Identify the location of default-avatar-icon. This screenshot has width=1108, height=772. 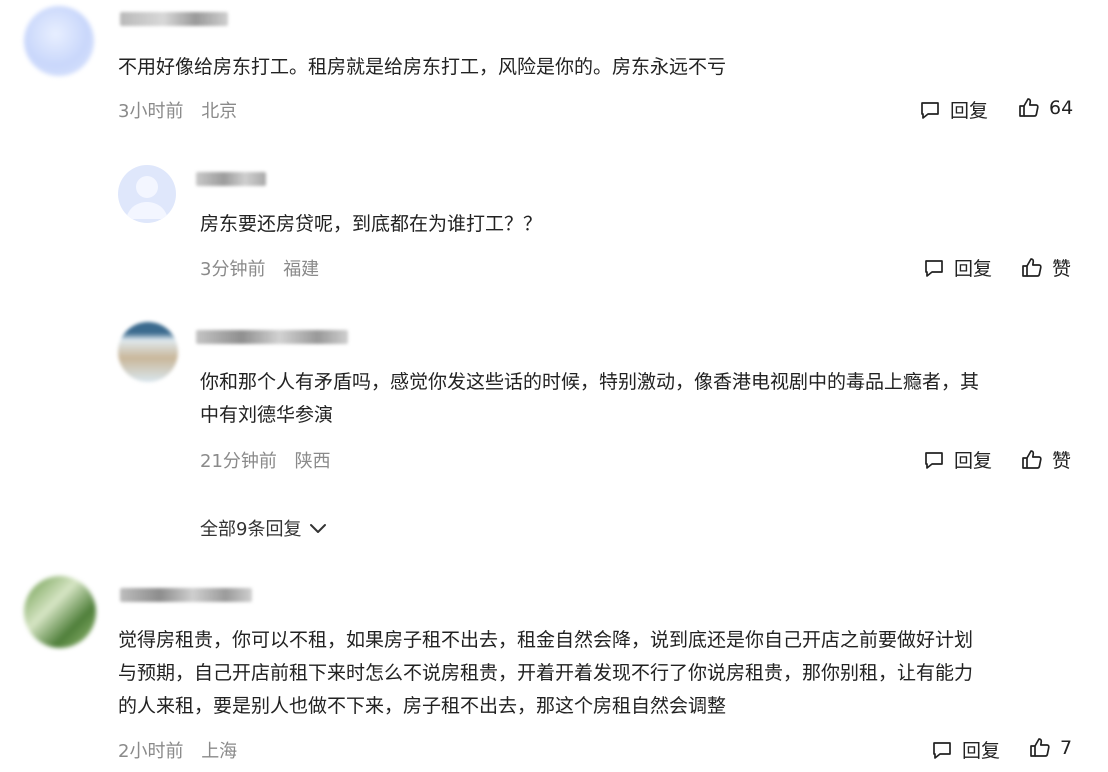
(147, 197).